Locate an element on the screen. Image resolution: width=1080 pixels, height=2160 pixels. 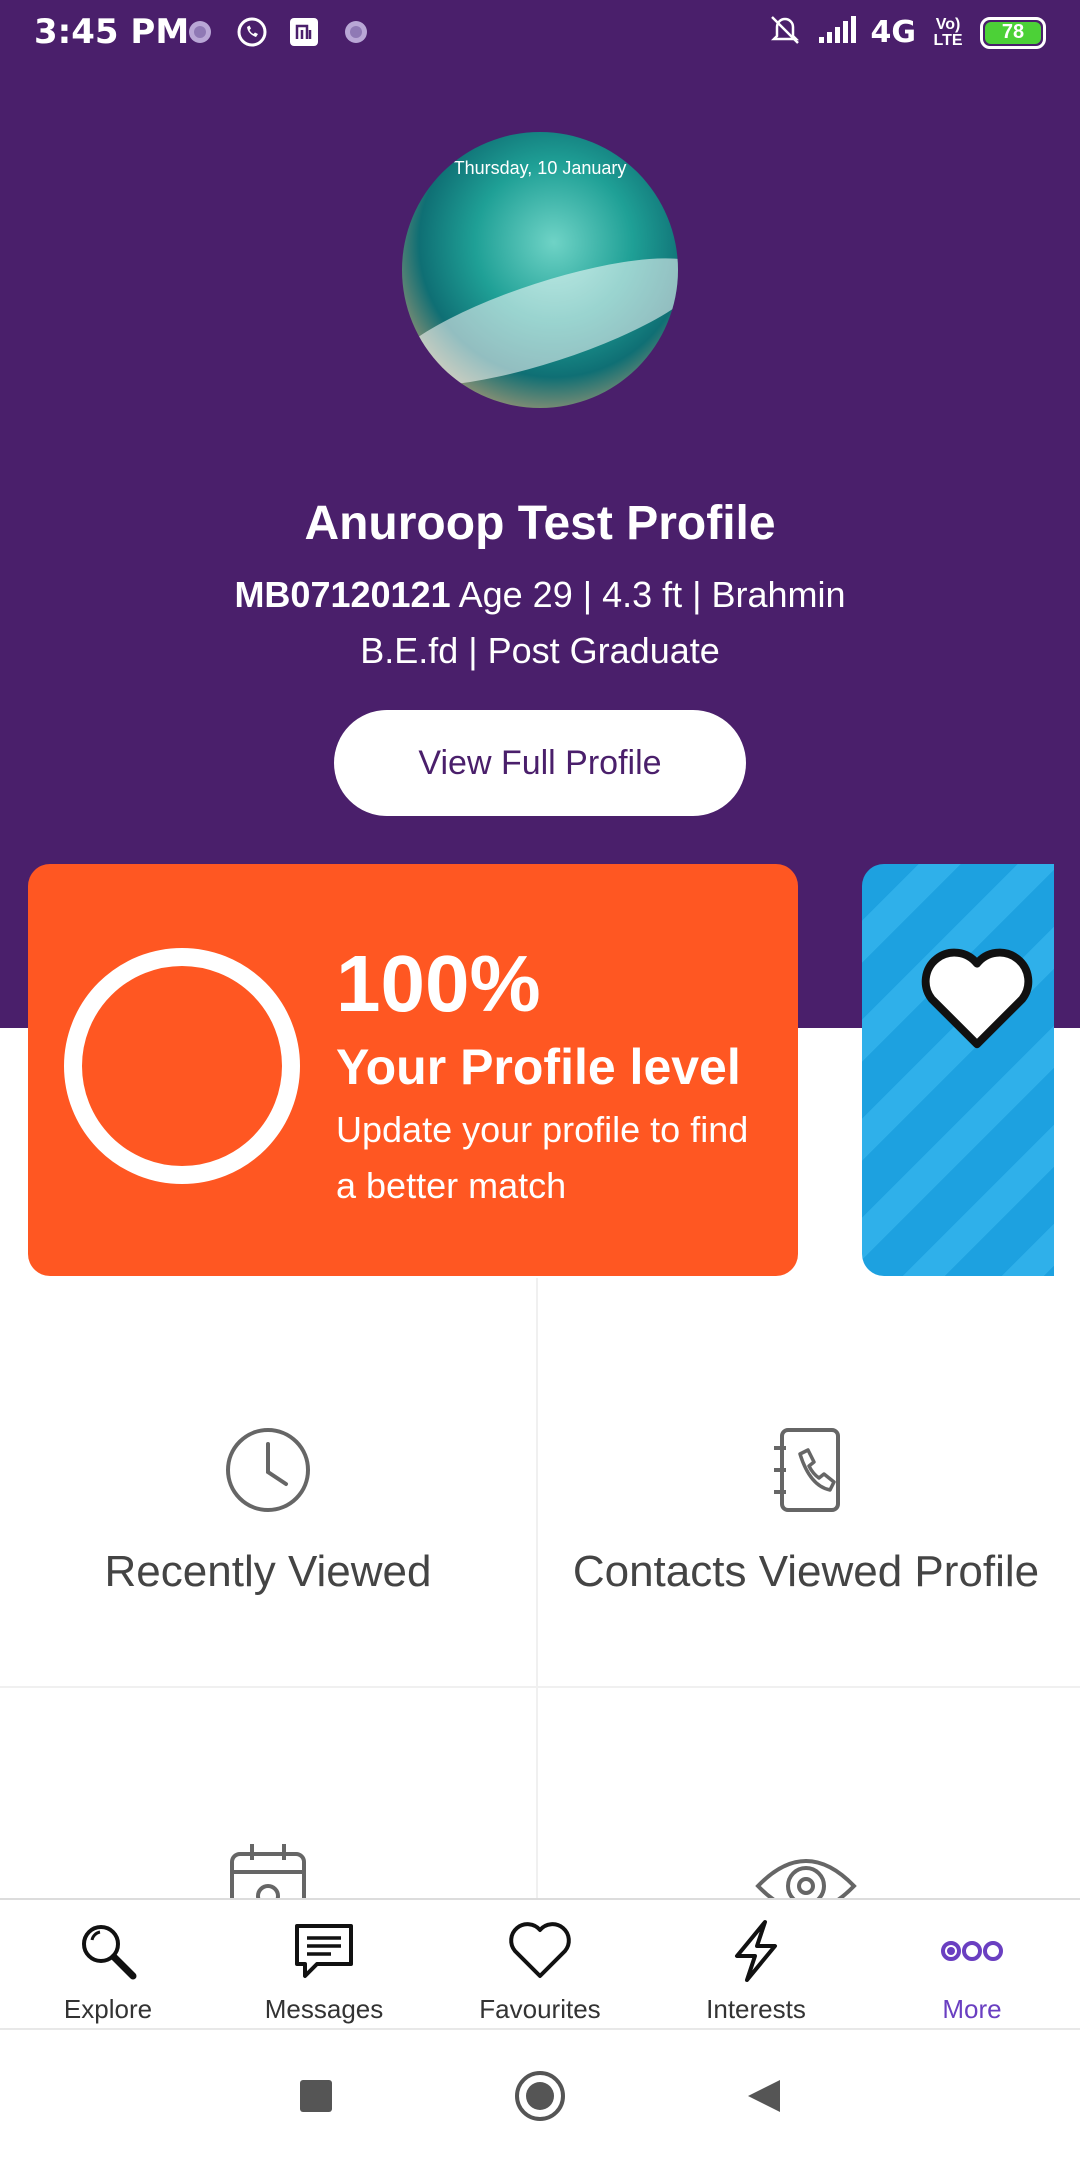
nav-explore: Explore is located at coordinates (108, 1964).